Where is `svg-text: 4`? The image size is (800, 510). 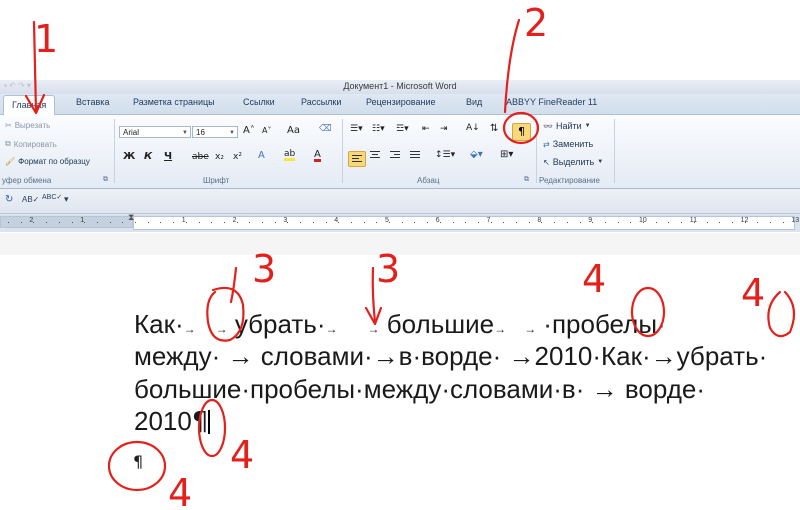
svg-text: 4 is located at coordinates (180, 490).